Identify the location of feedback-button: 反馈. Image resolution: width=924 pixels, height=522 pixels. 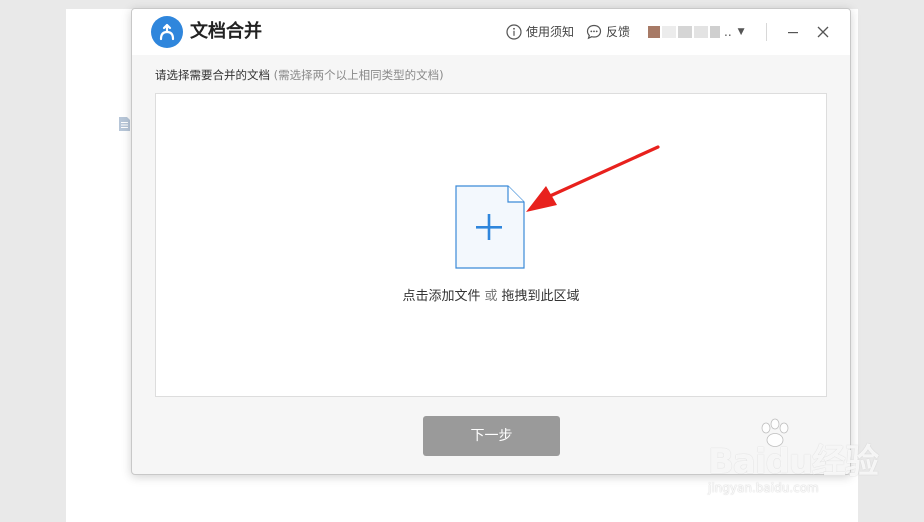
(608, 32).